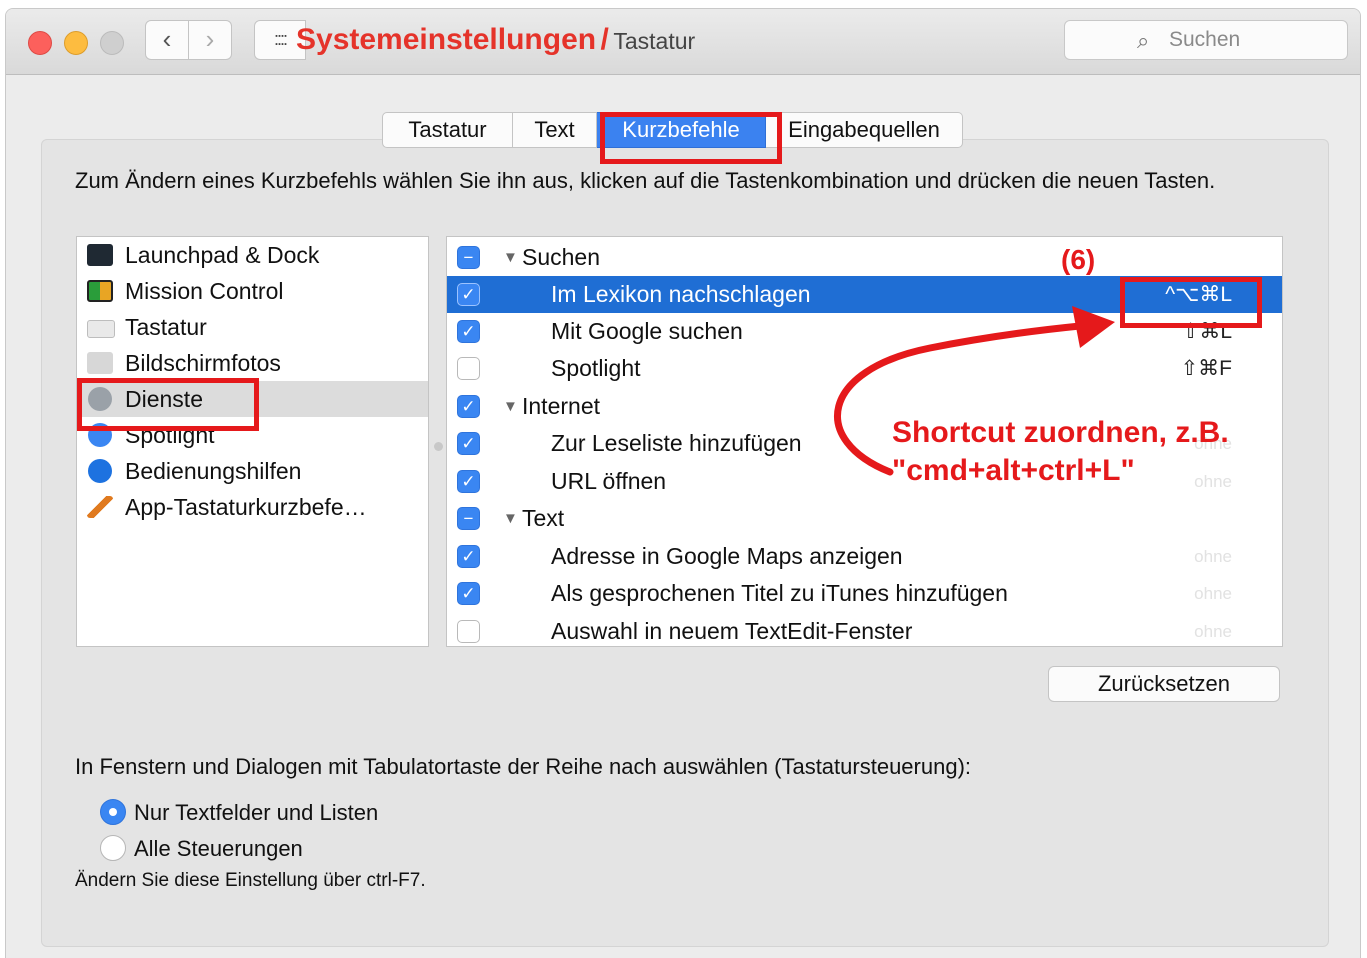 This screenshot has width=1367, height=958. What do you see at coordinates (609, 481) in the screenshot?
I see `service-label: URL öffnen` at bounding box center [609, 481].